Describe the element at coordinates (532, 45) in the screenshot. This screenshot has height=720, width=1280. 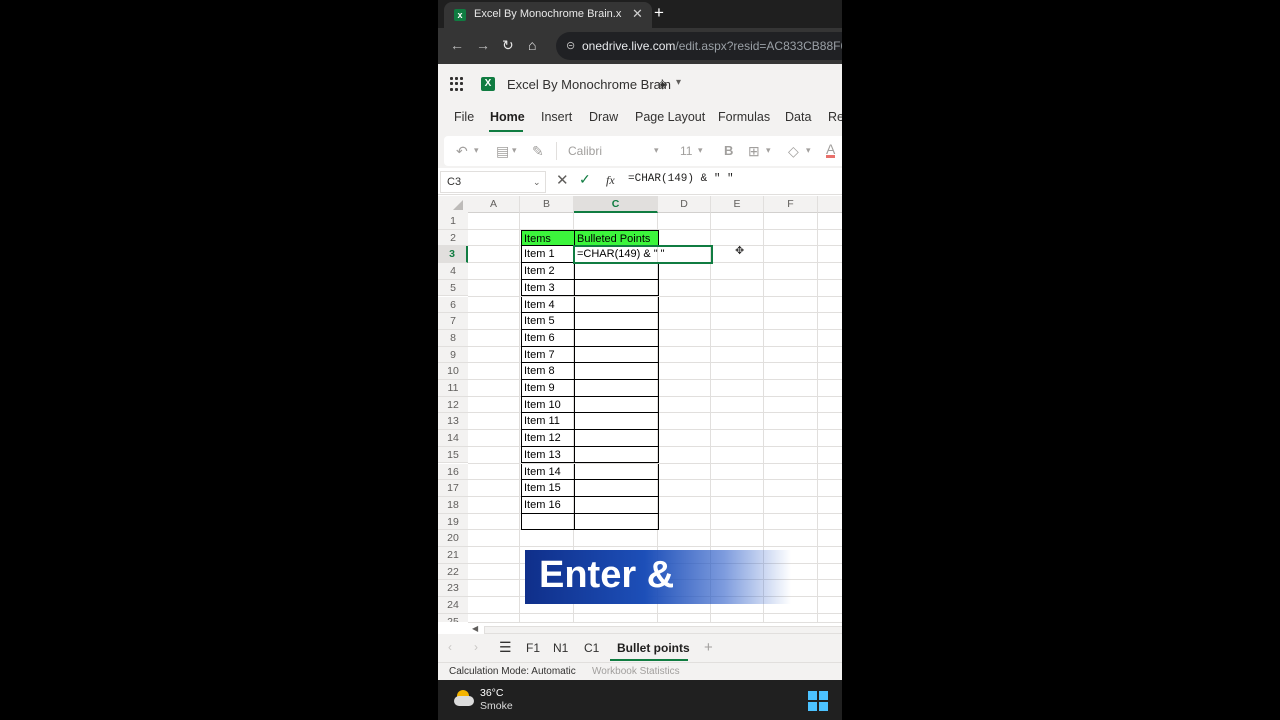
I see `home-icon: ⌂` at that location.